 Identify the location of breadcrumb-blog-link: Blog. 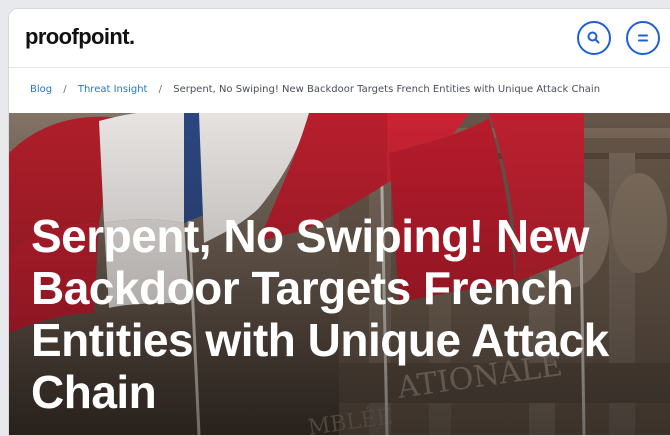
(41, 89).